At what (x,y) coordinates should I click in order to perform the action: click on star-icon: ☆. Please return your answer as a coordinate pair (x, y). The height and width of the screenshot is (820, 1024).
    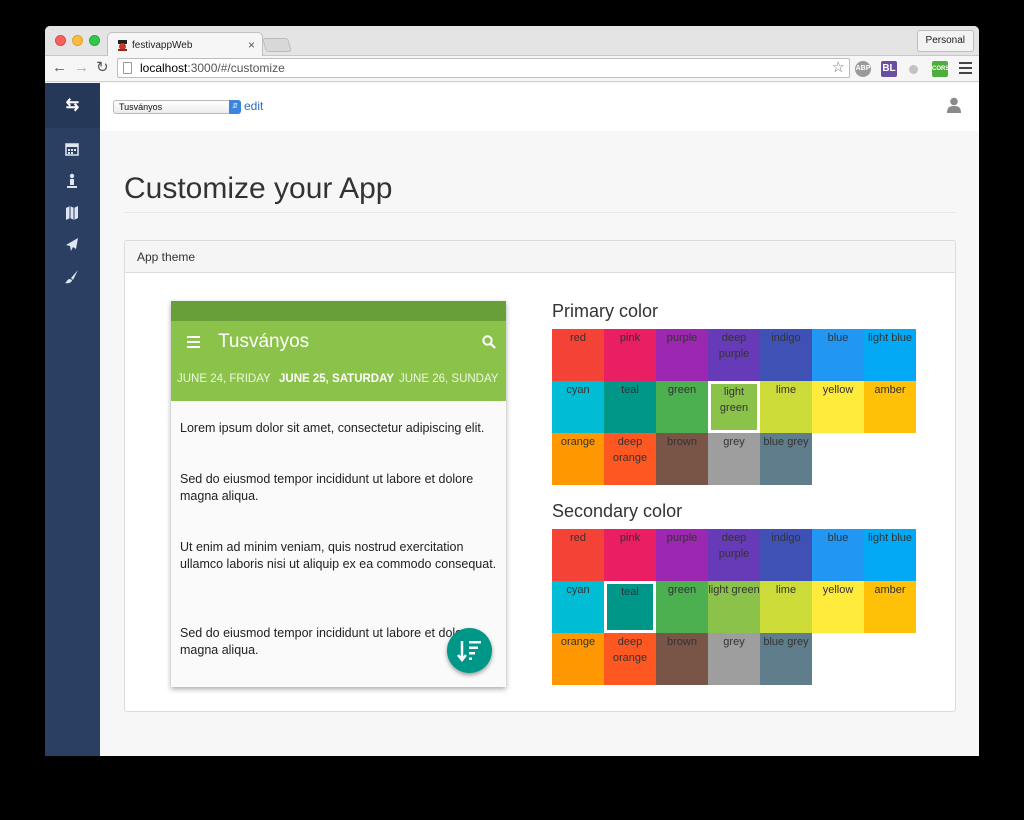
    Looking at the image, I should click on (838, 68).